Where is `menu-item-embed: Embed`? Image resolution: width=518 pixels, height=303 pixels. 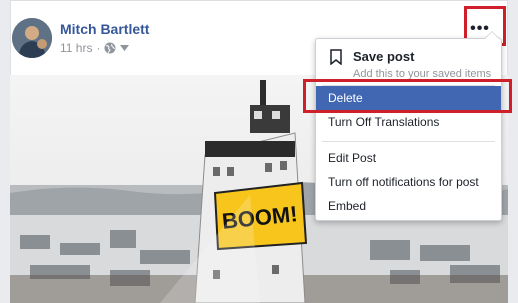
menu-item-embed: Embed is located at coordinates (408, 206).